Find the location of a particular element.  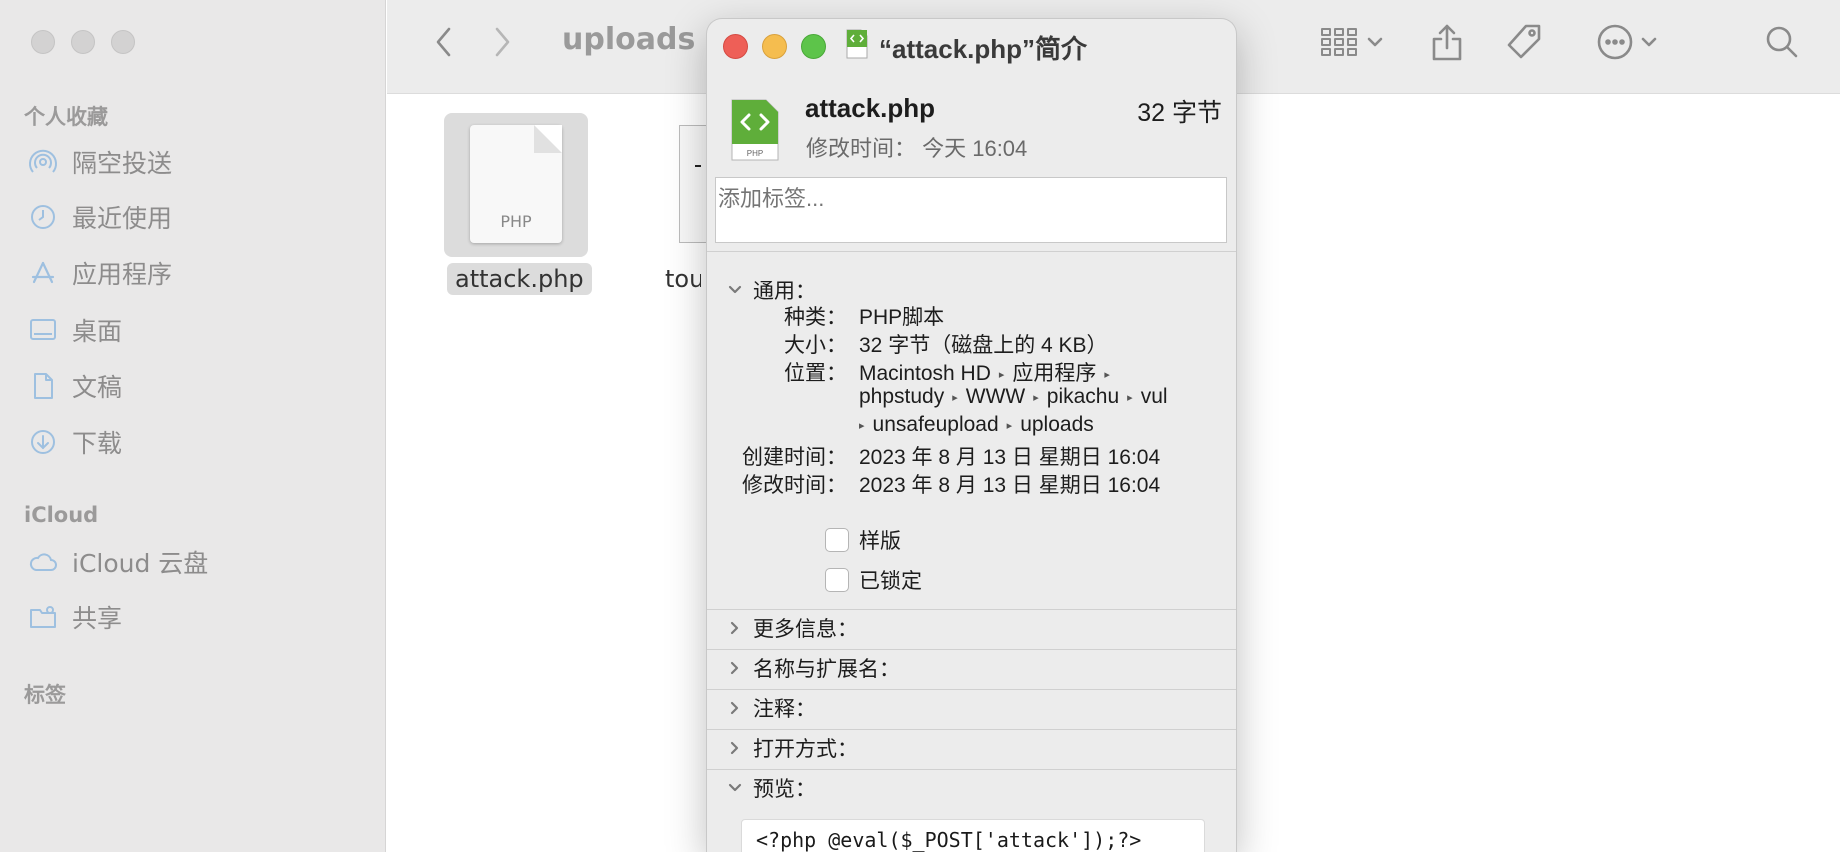

locked-checkbox-row: 已锁定 is located at coordinates (873, 580).